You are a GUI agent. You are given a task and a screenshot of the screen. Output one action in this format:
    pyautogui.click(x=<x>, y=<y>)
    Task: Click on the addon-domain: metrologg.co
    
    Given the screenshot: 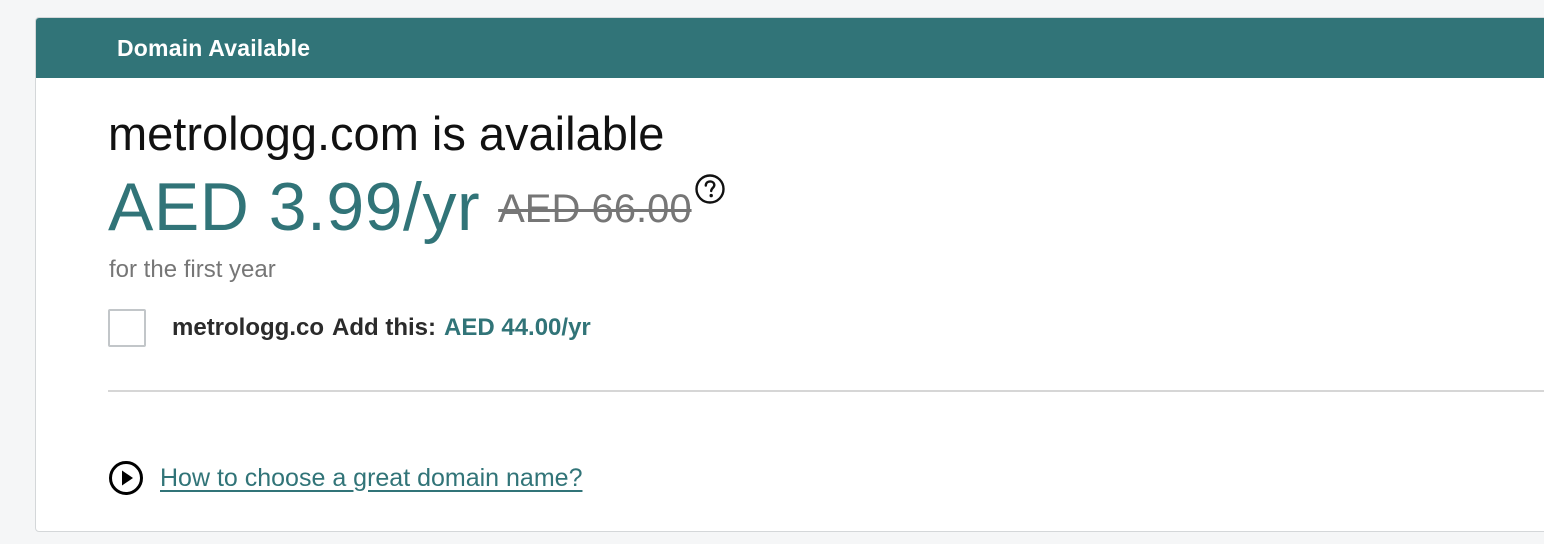 What is the action you would take?
    pyautogui.click(x=248, y=327)
    